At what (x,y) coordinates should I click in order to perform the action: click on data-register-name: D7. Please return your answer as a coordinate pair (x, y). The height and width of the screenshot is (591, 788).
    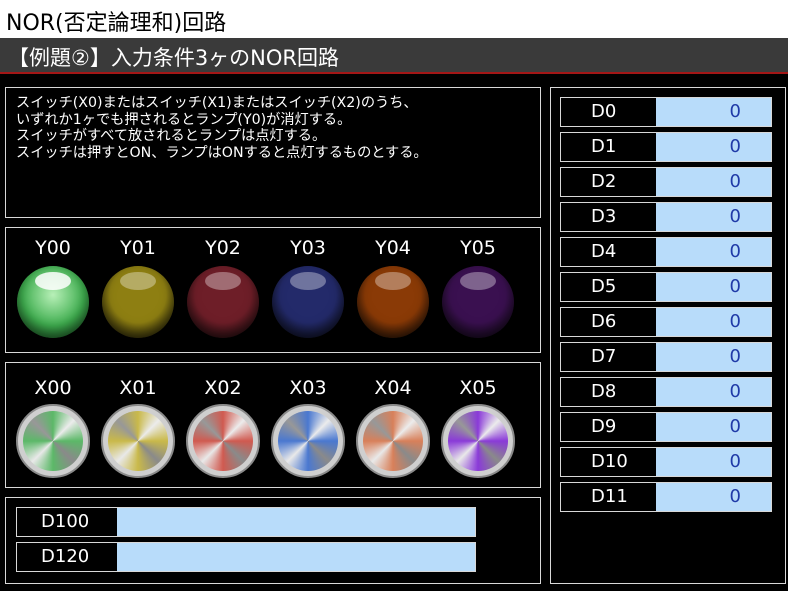
    Looking at the image, I should click on (608, 357).